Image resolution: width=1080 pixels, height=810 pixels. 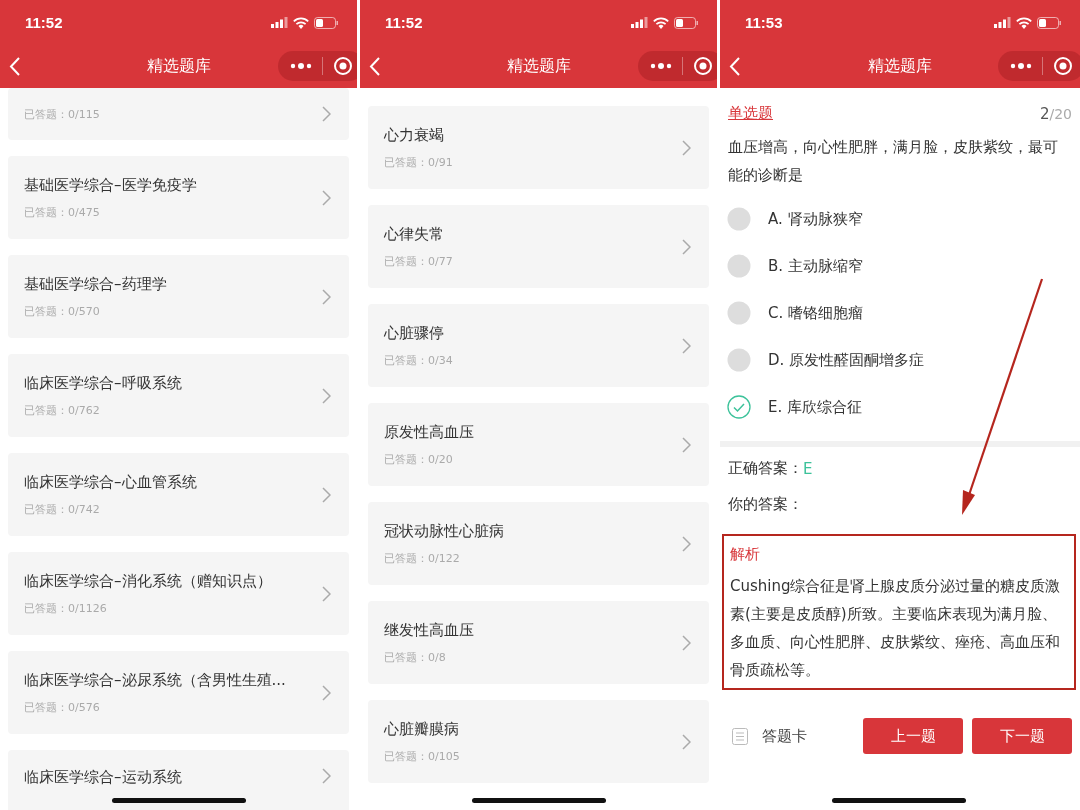 I want to click on answered-count: 已答题：0/91, so click(x=418, y=162).